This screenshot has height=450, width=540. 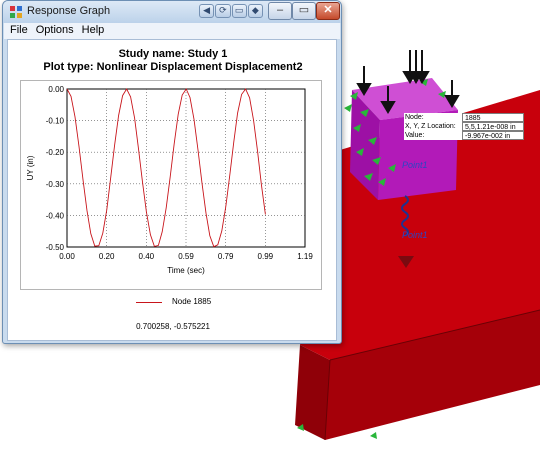 What do you see at coordinates (305, 256) in the screenshot?
I see `x-tick-label: 1.19` at bounding box center [305, 256].